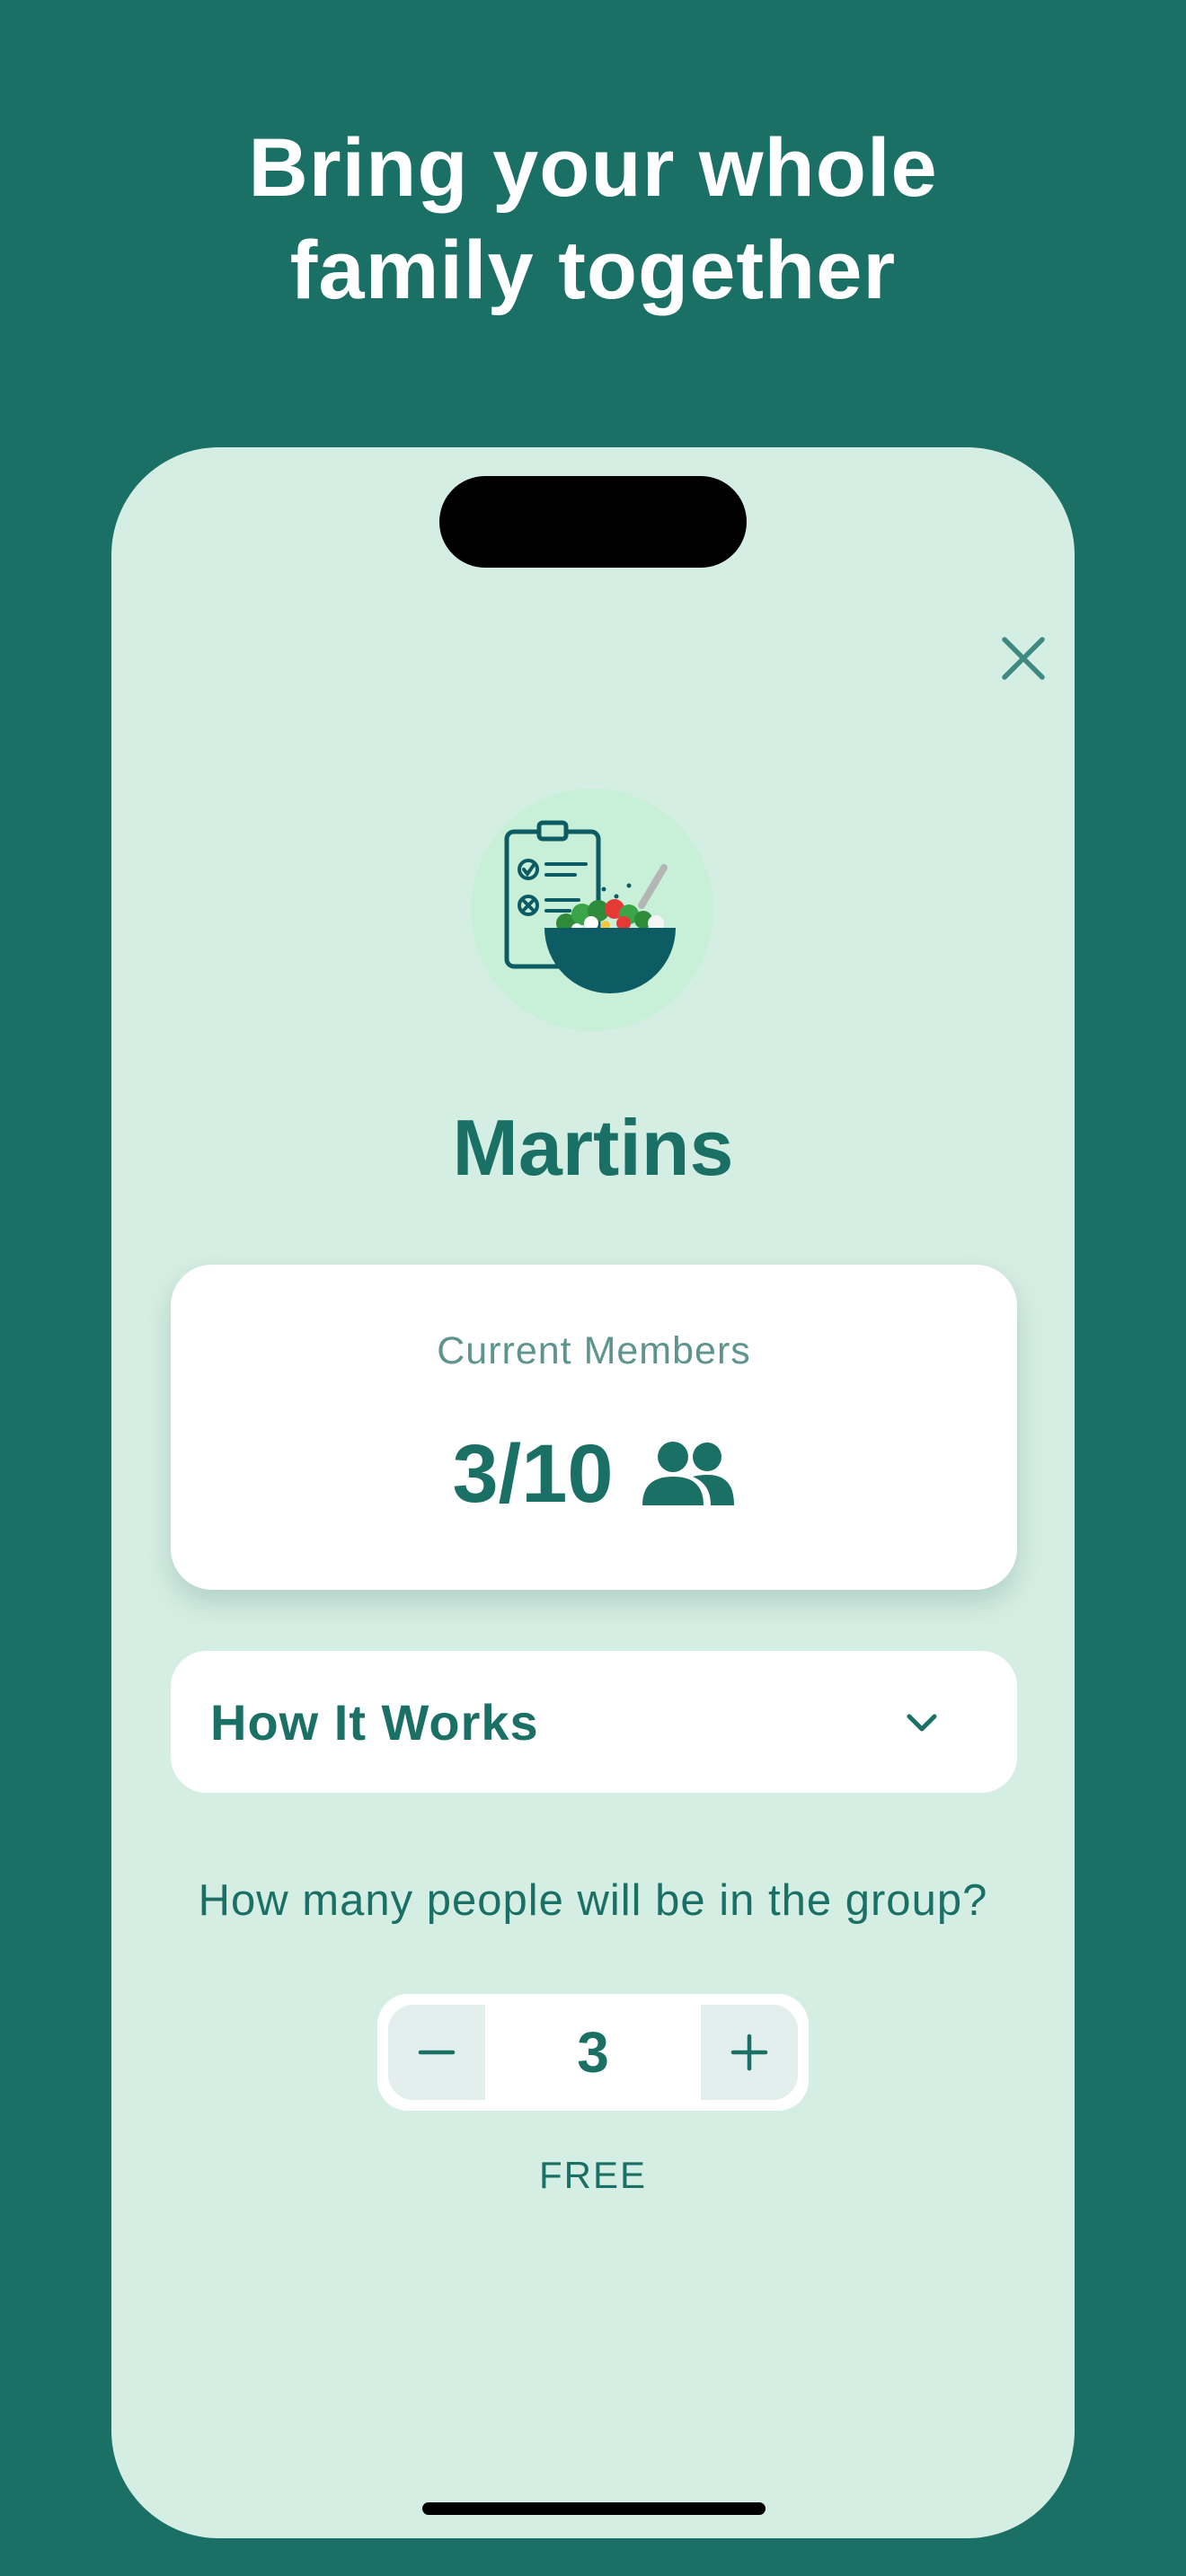 This screenshot has height=2576, width=1186. I want to click on price-label: FREE, so click(592, 2175).